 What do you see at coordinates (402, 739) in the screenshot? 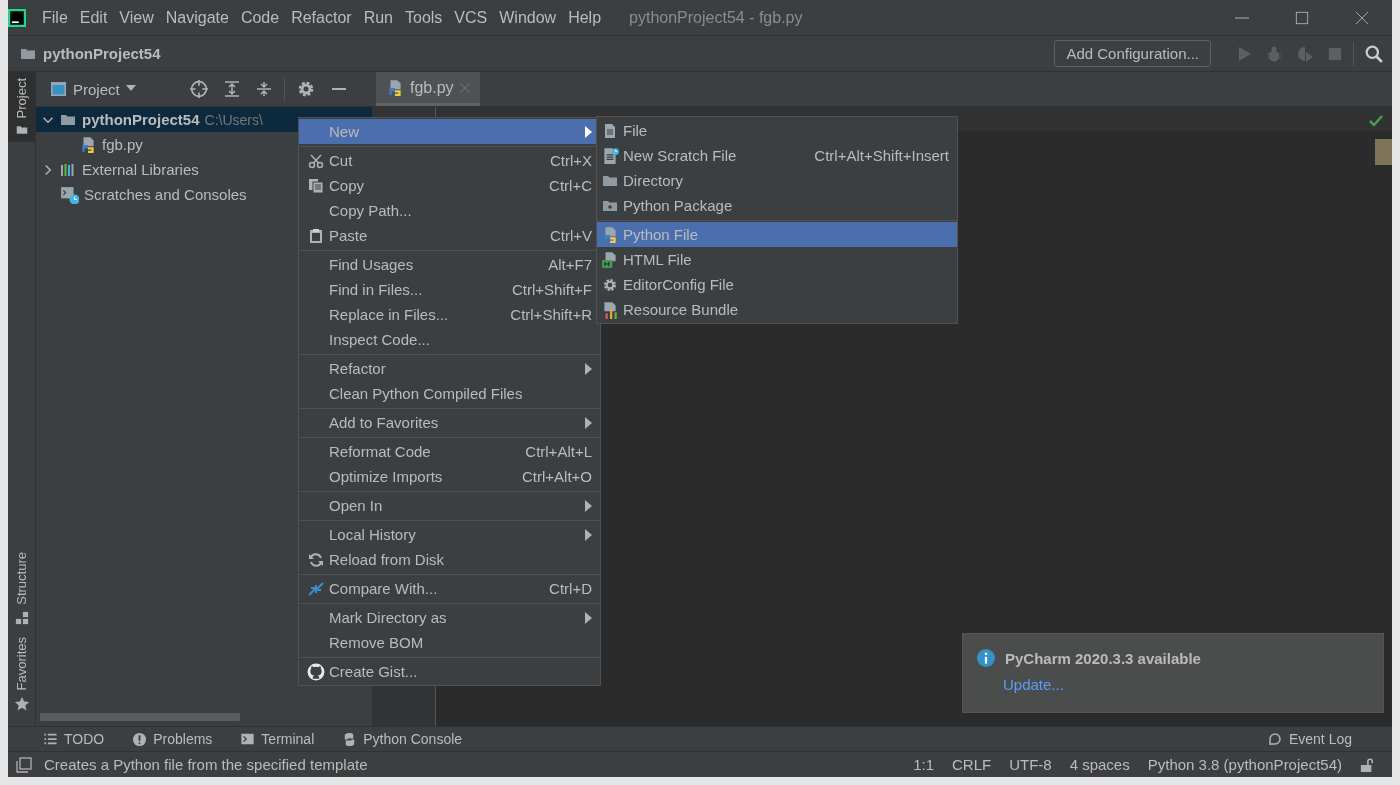
I see `tool-window-button: Python Console` at bounding box center [402, 739].